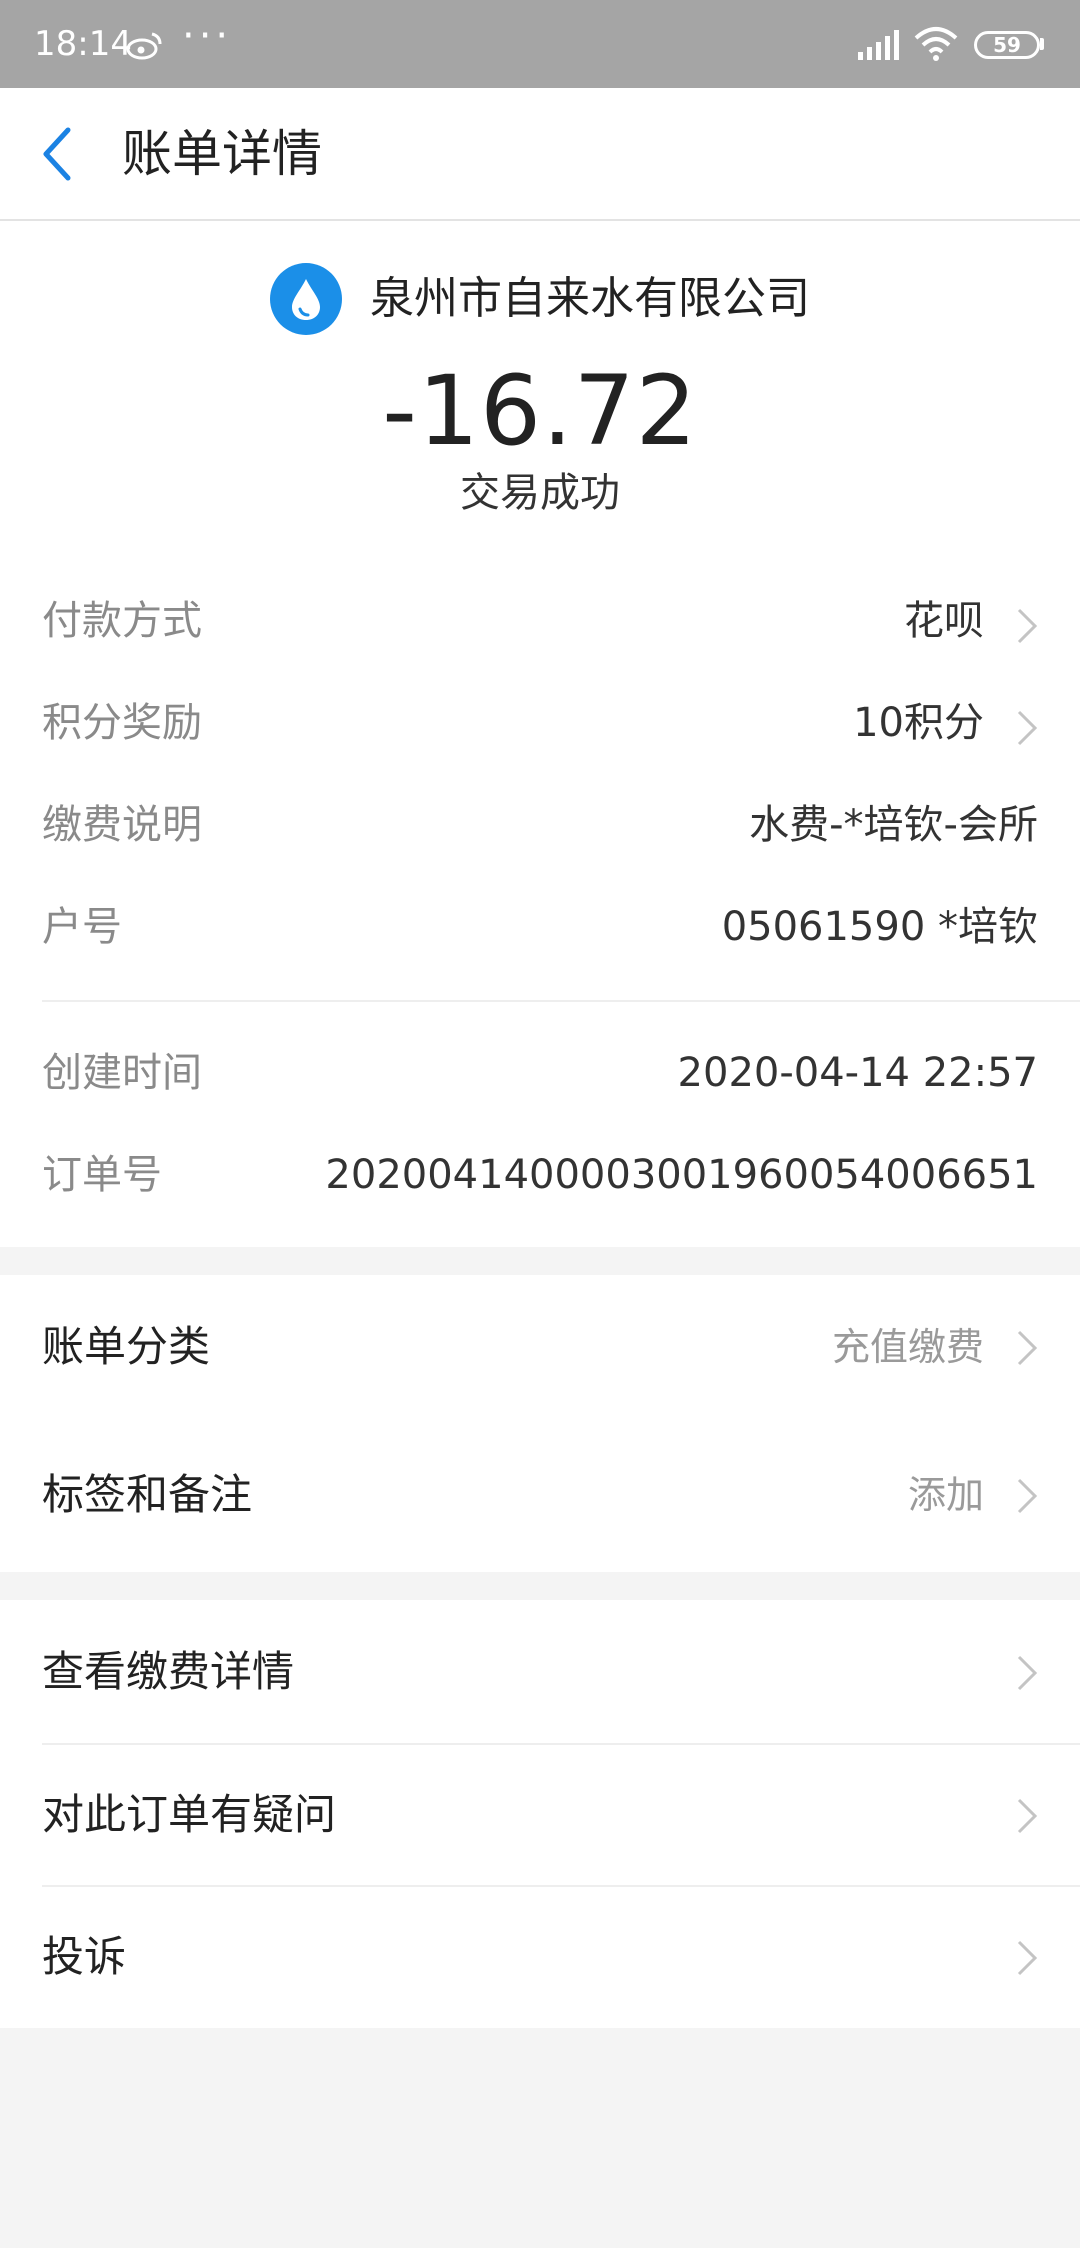  What do you see at coordinates (84, 1956) in the screenshot?
I see `action-label: 投诉` at bounding box center [84, 1956].